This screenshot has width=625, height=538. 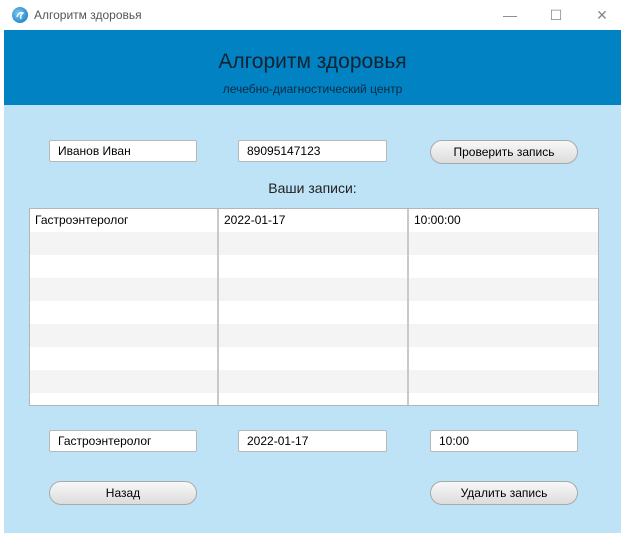 I want to click on records-label: Ваши записи:, so click(x=312, y=188).